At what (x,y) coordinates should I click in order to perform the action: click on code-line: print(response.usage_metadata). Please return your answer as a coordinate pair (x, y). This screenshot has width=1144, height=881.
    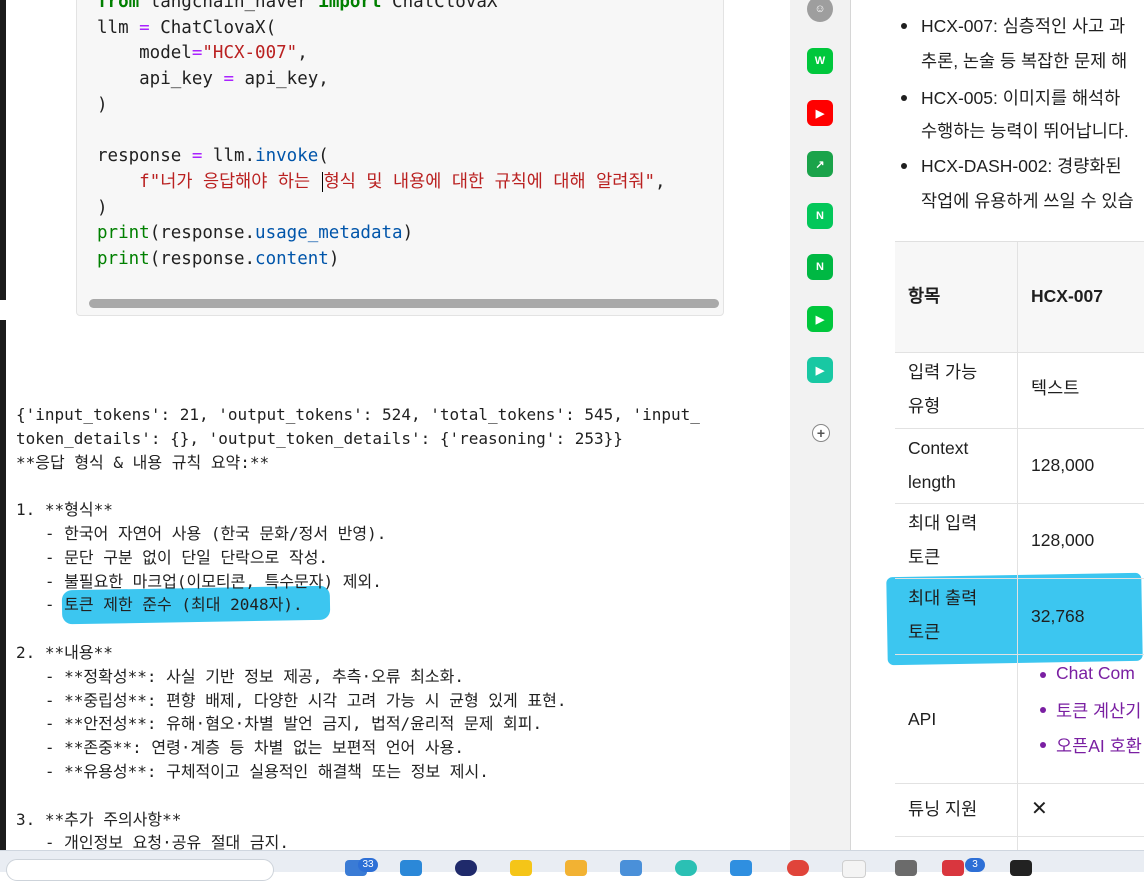
    Looking at the image, I should click on (255, 233).